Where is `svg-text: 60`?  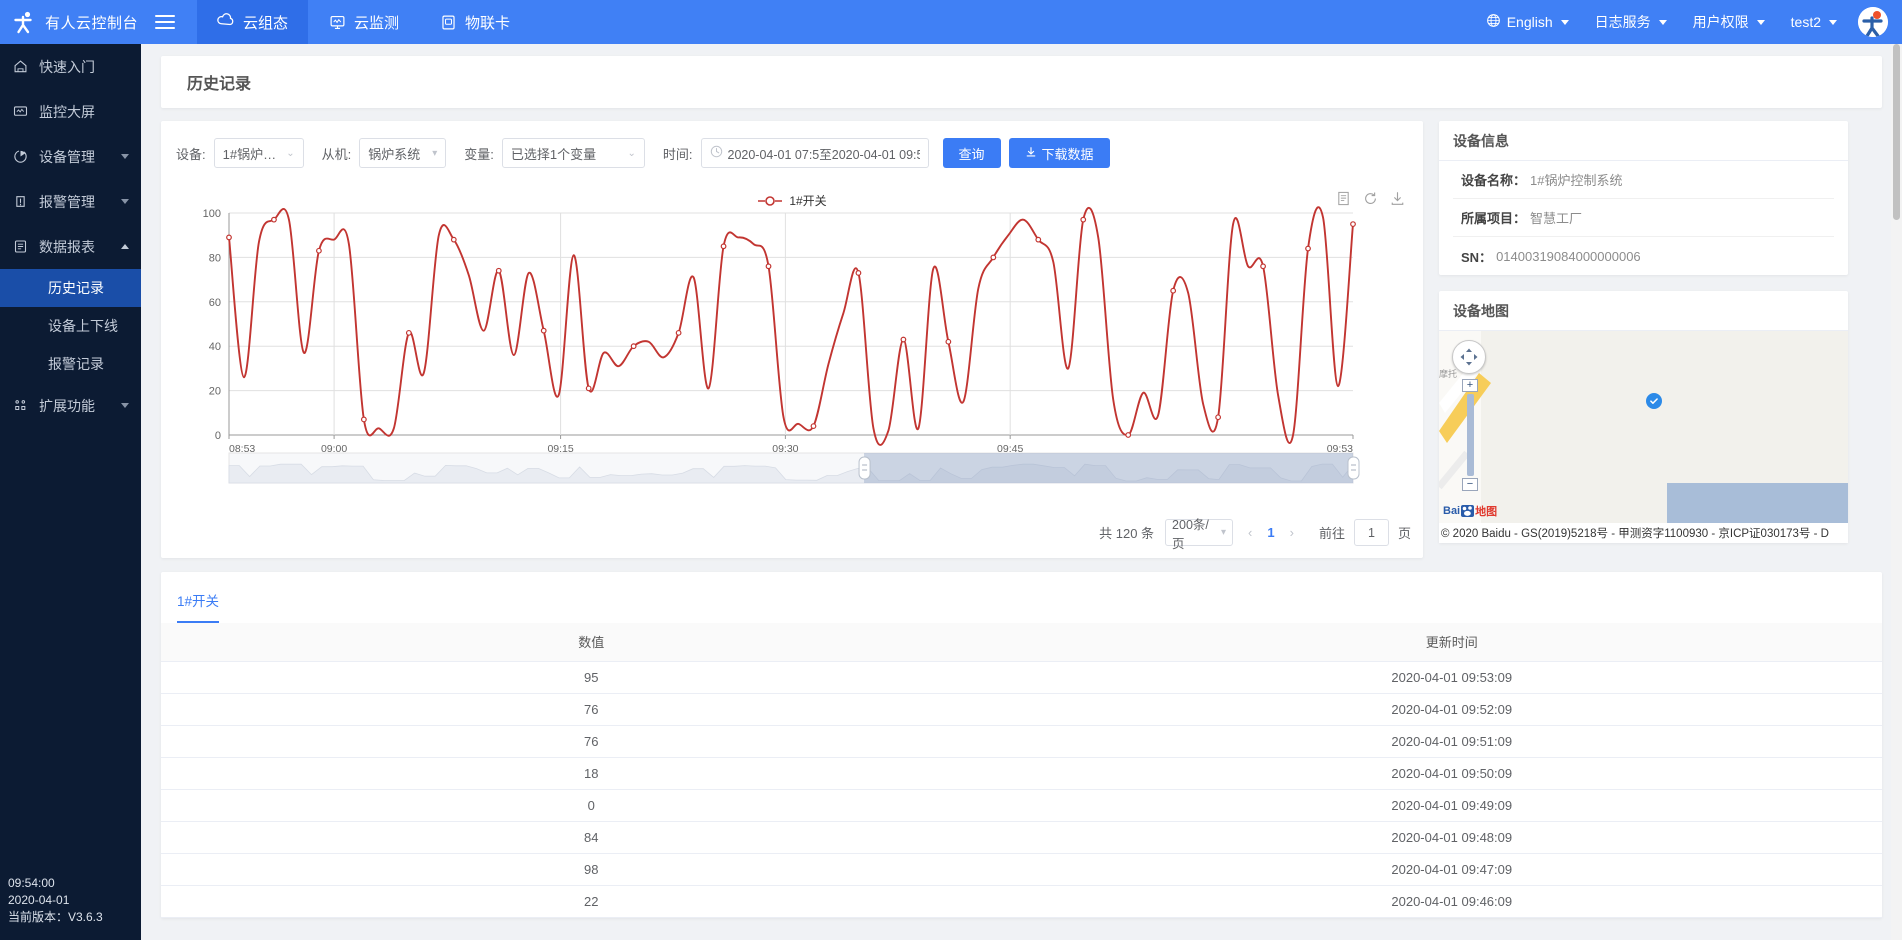 svg-text: 60 is located at coordinates (215, 303).